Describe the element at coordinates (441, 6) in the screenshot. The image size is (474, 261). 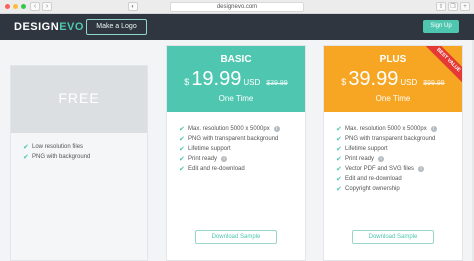
I see `share-icon: ⇧` at that location.